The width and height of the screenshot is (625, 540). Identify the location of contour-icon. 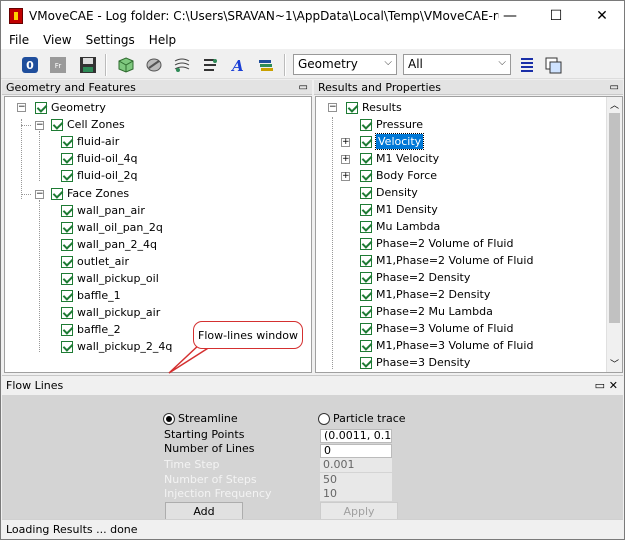
(182, 65).